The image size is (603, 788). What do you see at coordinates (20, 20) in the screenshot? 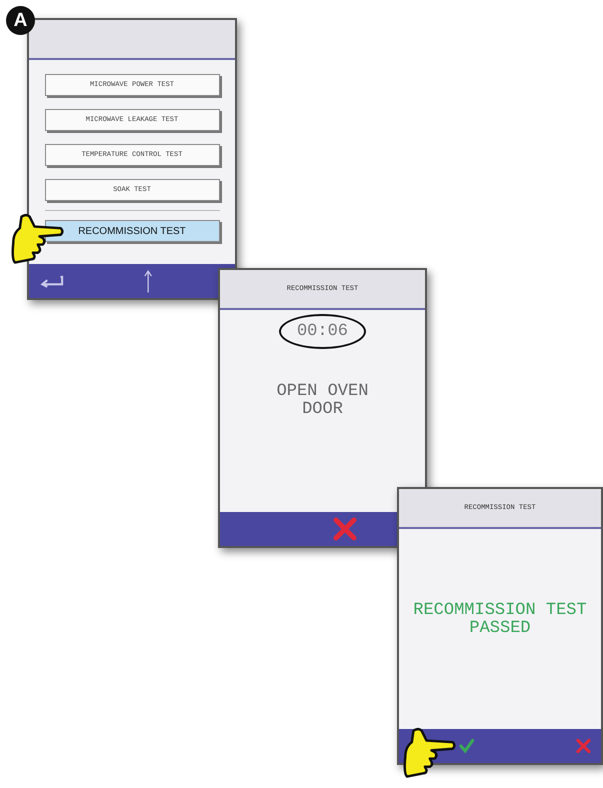
I see `step-badge: A` at bounding box center [20, 20].